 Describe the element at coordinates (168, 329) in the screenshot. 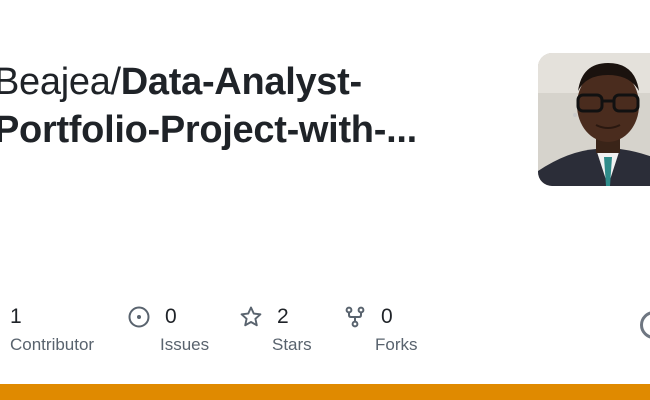

I see `stat-issues: 0 Issues` at that location.